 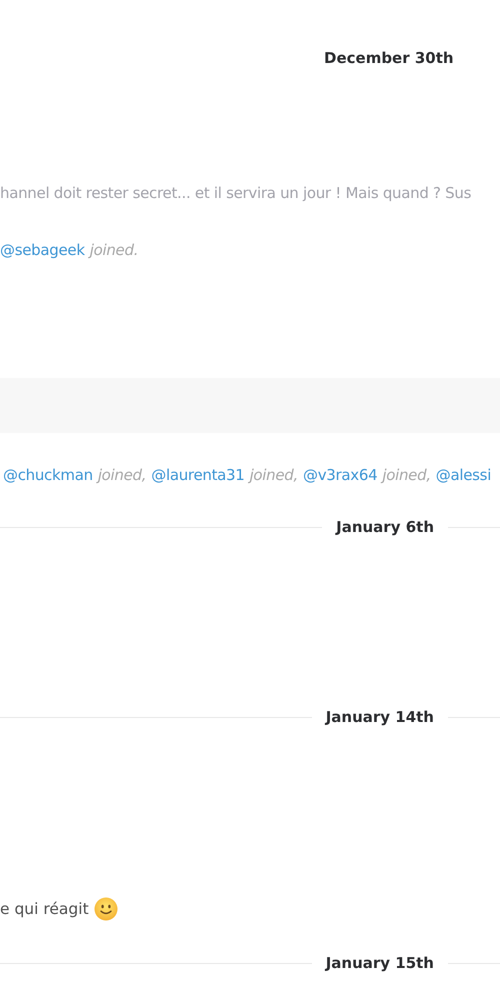 I want to click on user-mention: @sebageek, so click(x=42, y=250).